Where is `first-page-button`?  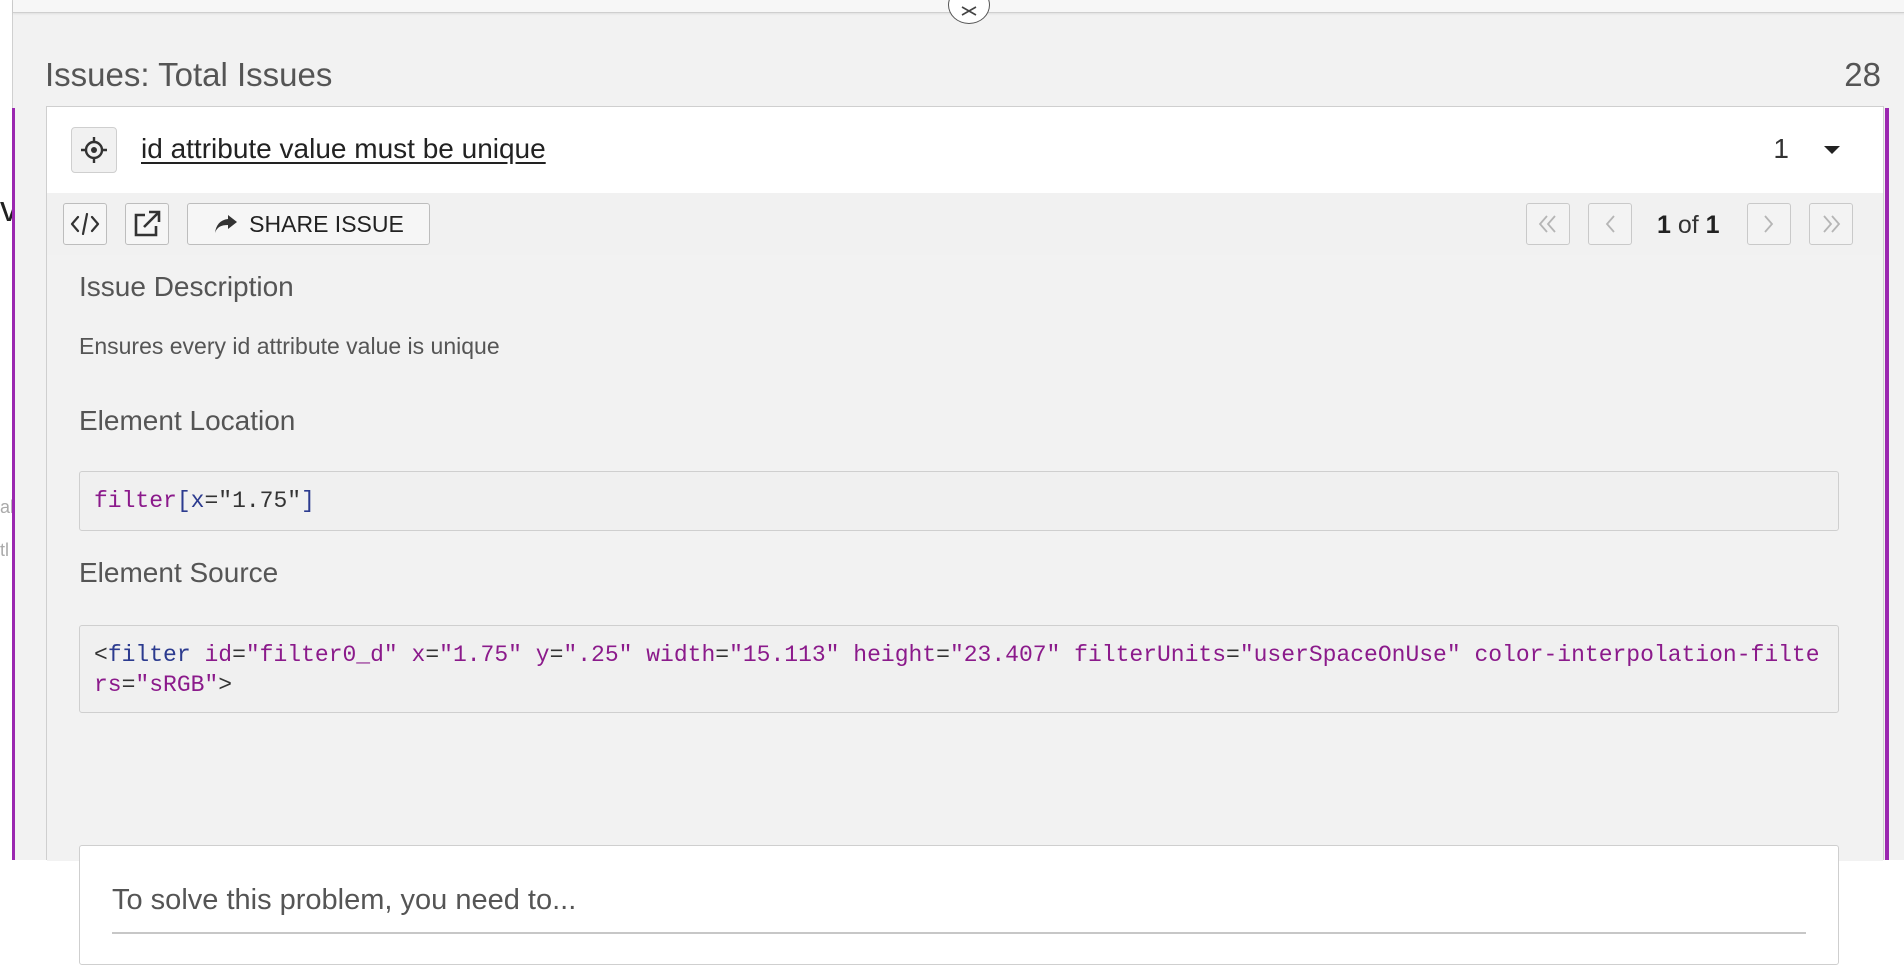
first-page-button is located at coordinates (1548, 224).